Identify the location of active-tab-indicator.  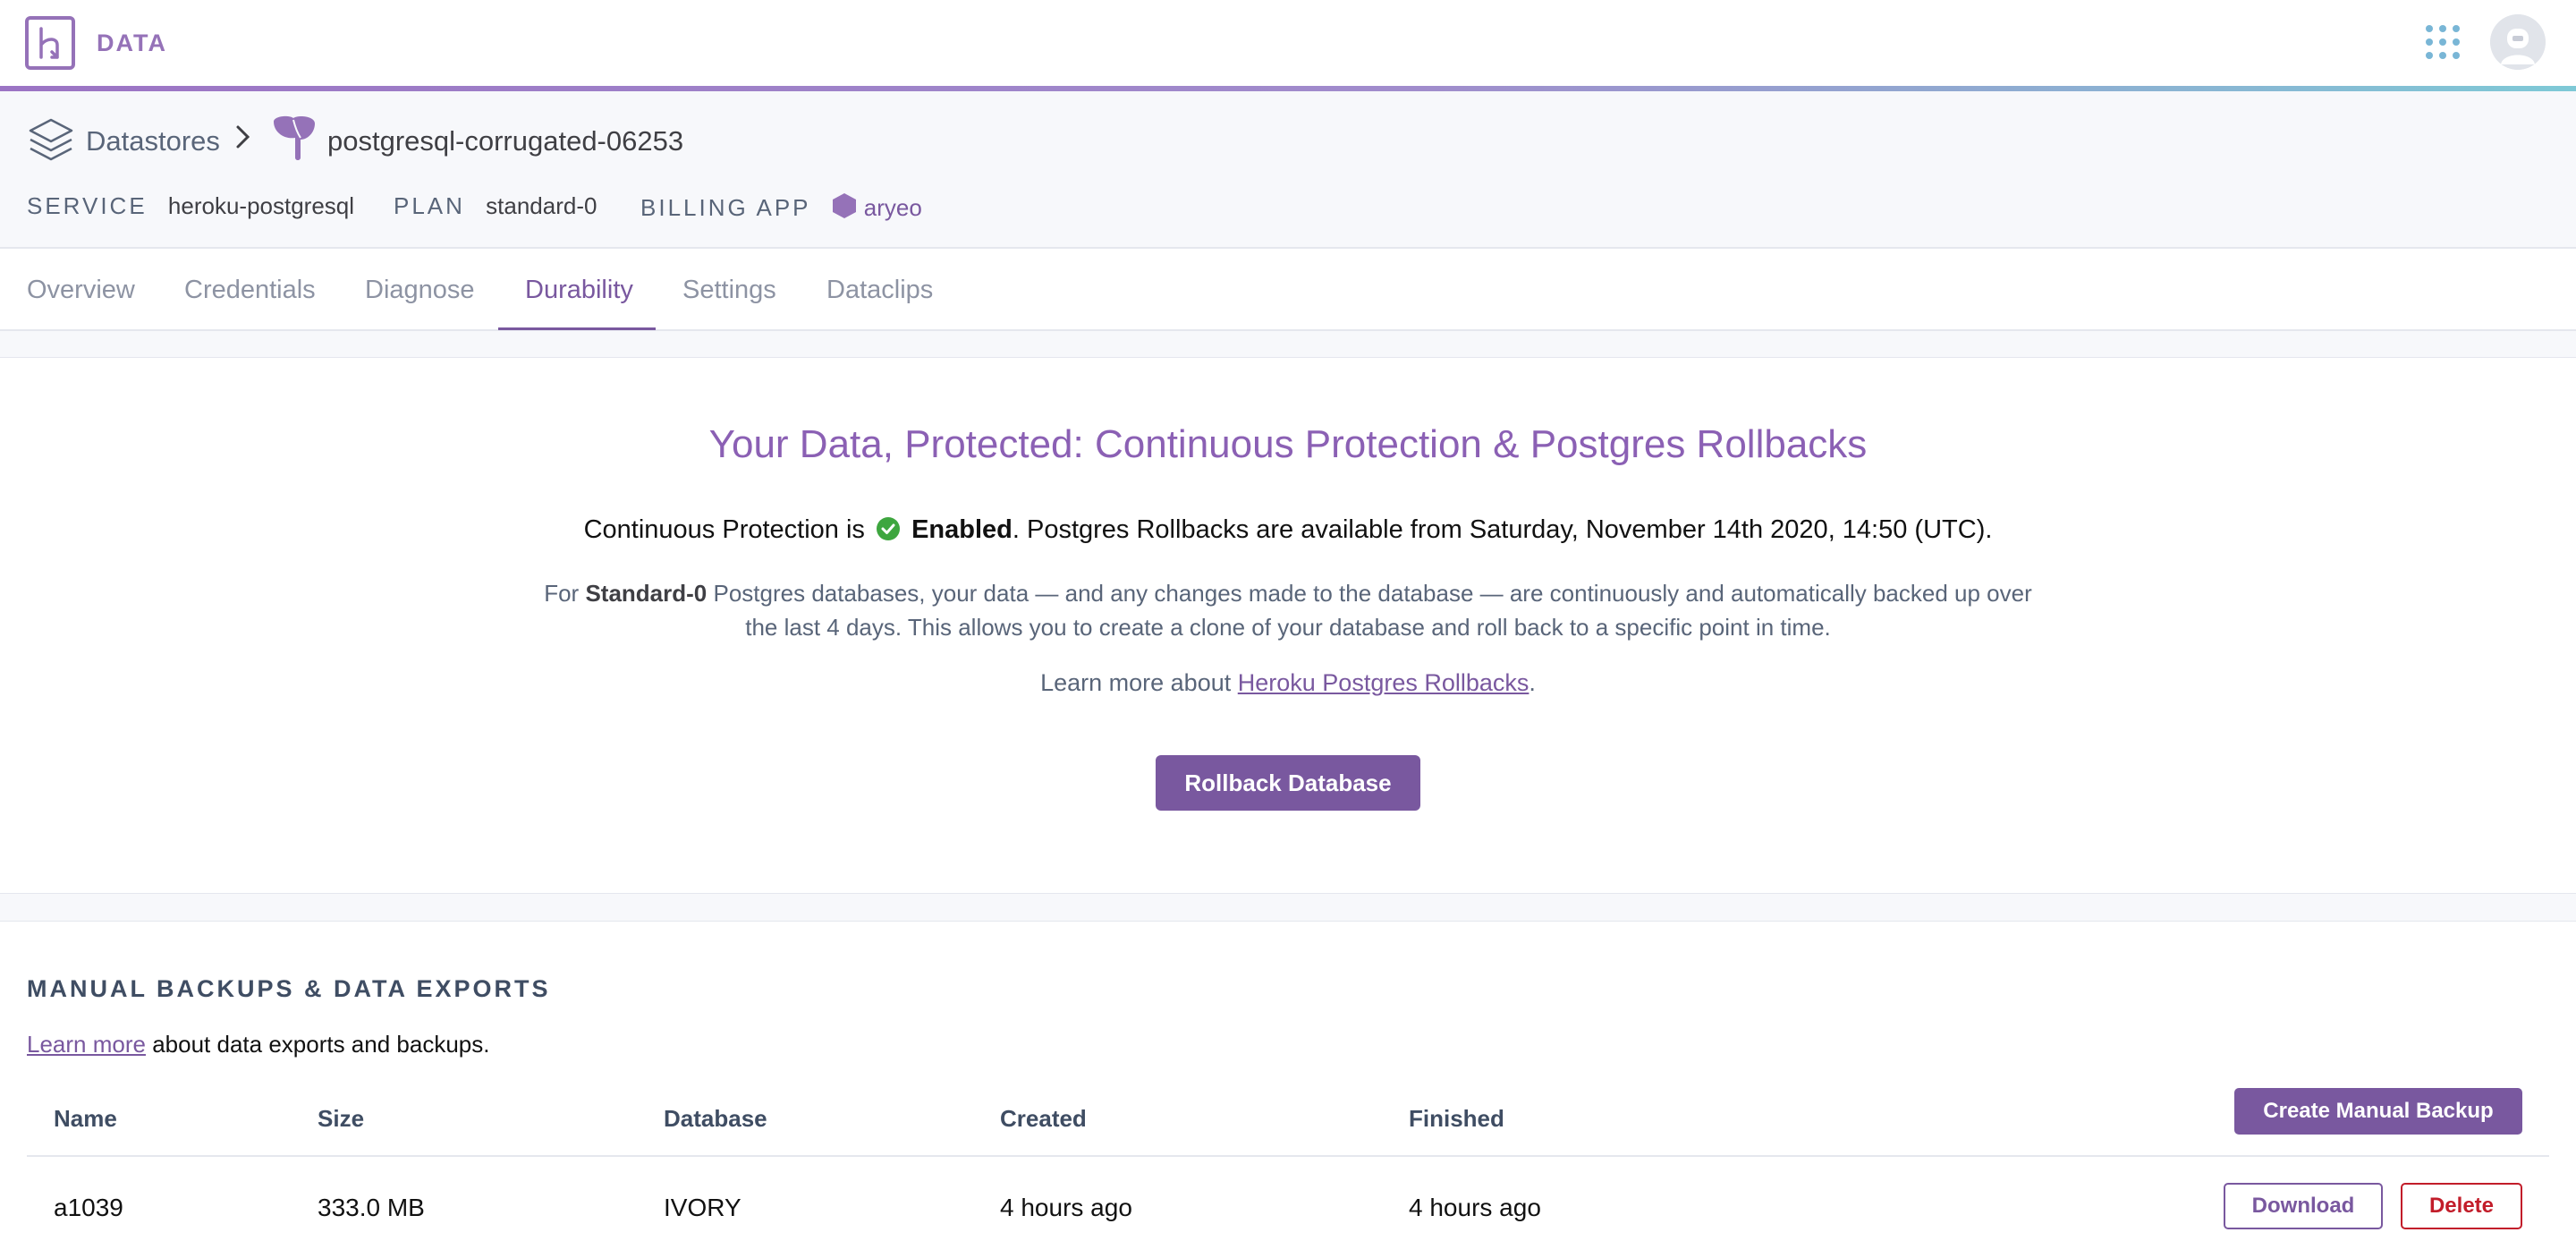
(577, 329).